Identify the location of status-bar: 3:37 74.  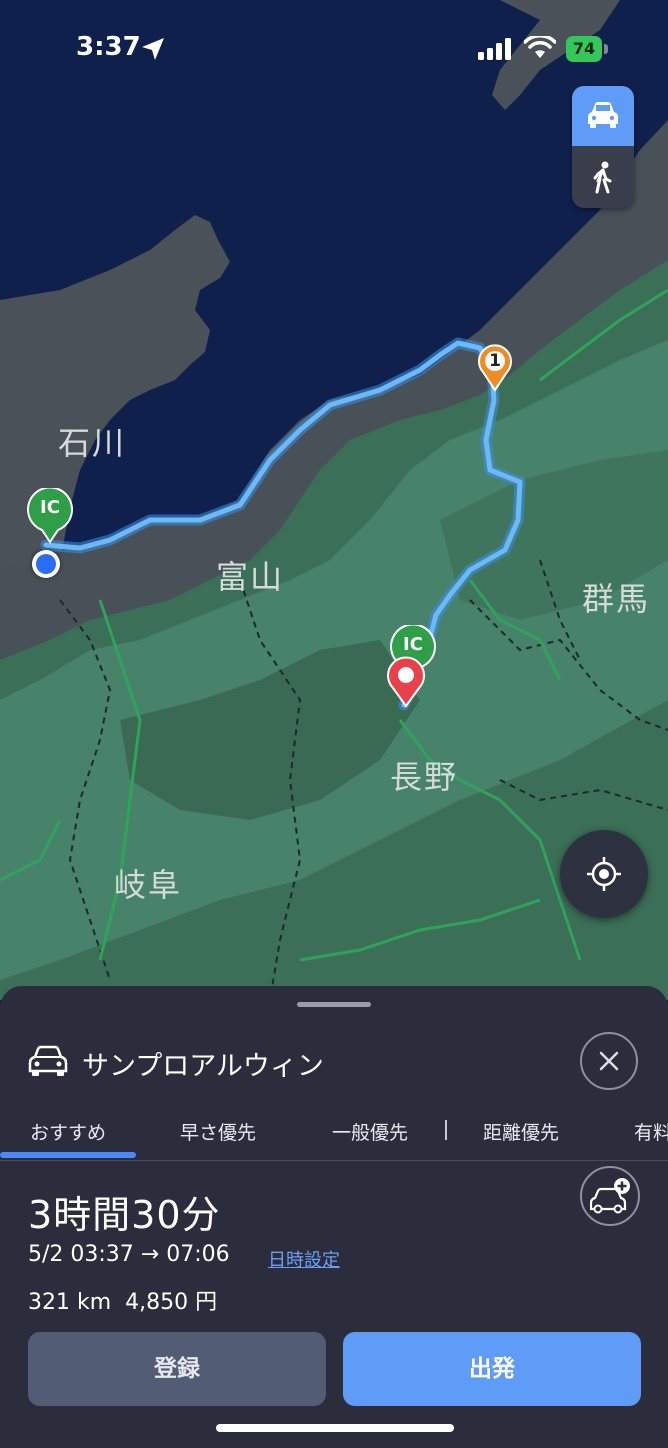
(334, 50).